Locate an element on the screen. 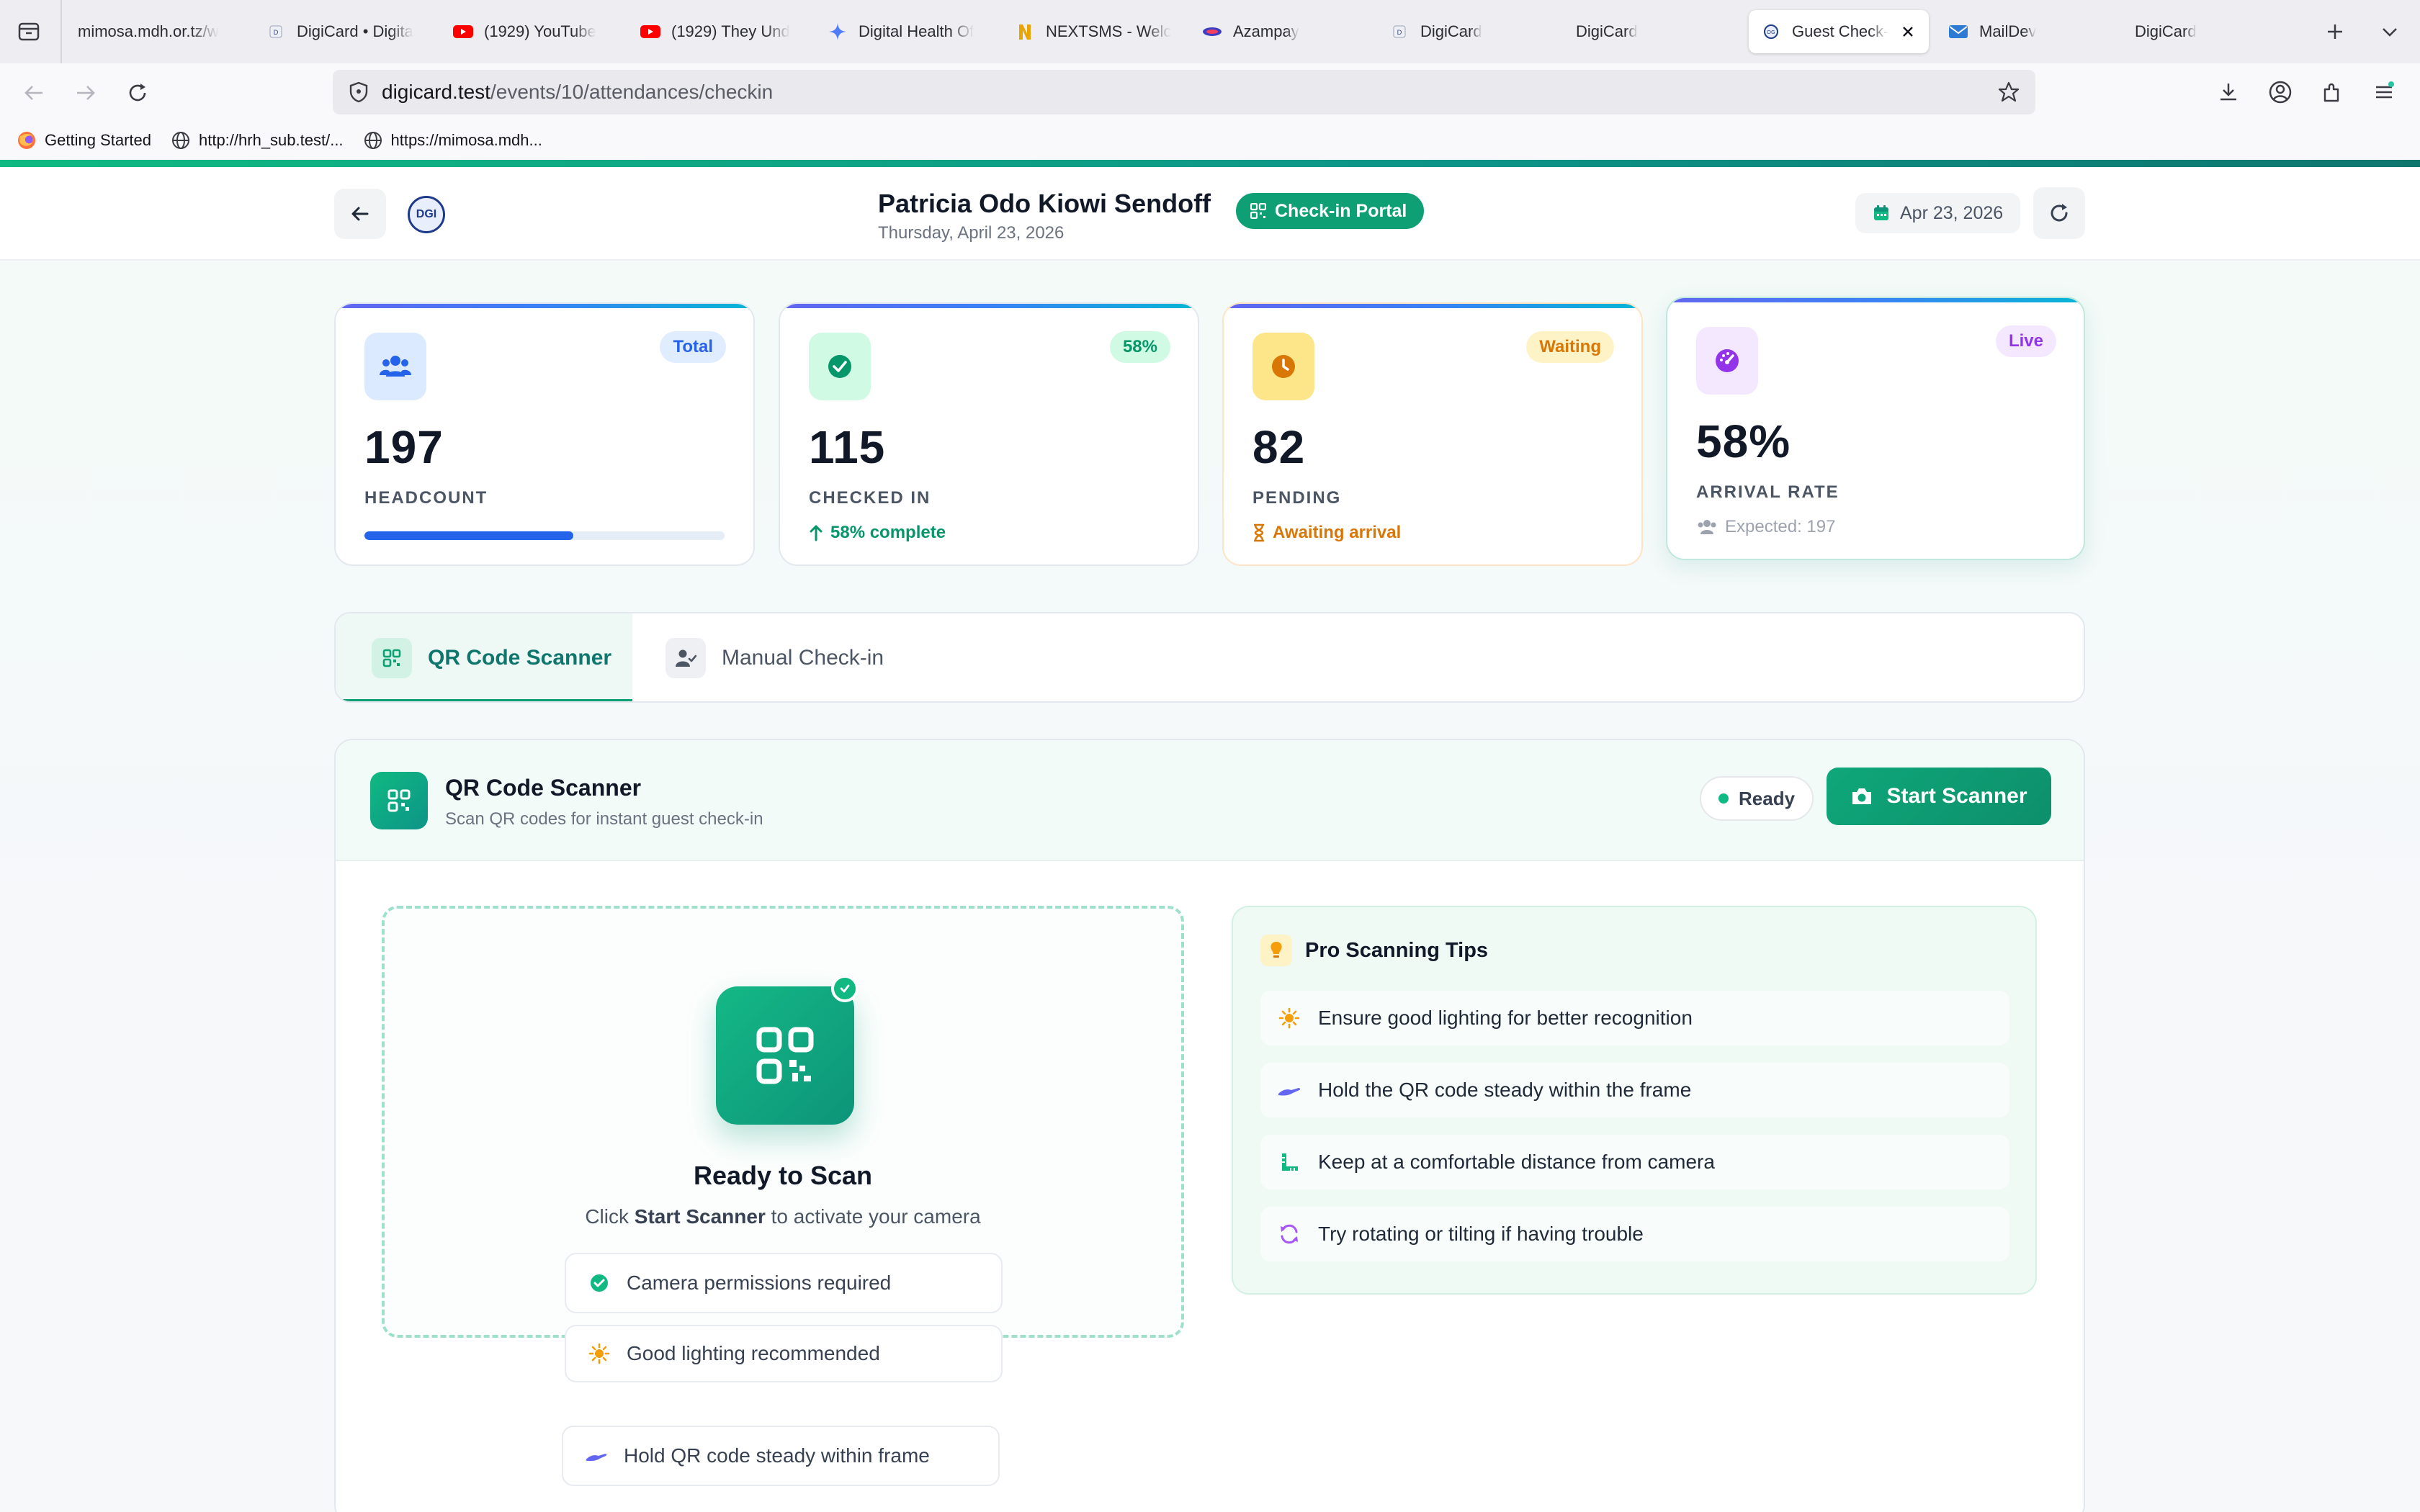 The height and width of the screenshot is (1512, 2420). browser-tab: D DigiCard is located at coordinates (1467, 31).